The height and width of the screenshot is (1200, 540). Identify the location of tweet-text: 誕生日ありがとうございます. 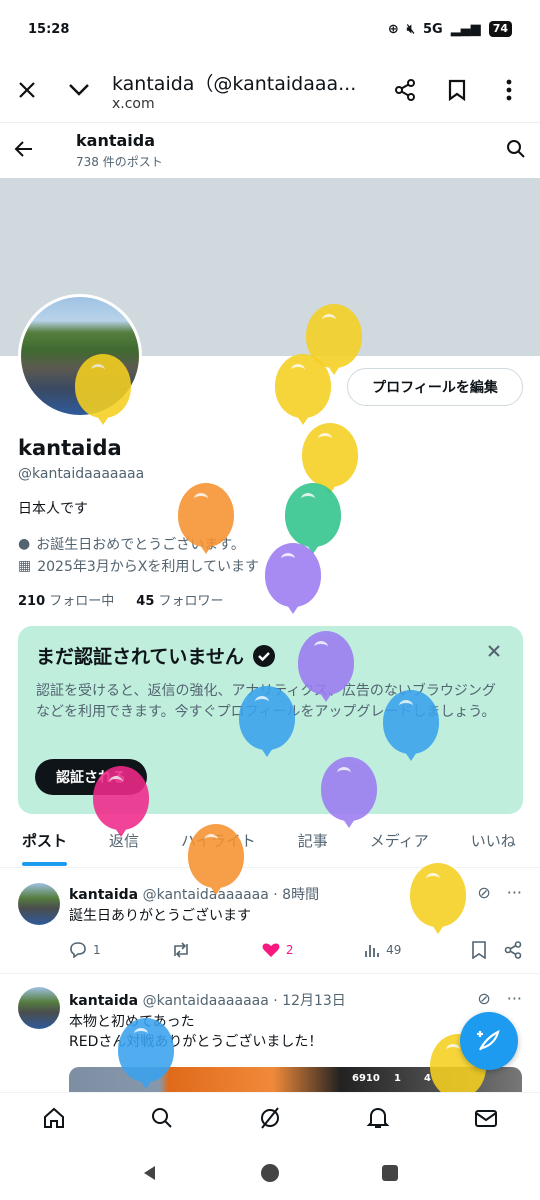
(160, 916).